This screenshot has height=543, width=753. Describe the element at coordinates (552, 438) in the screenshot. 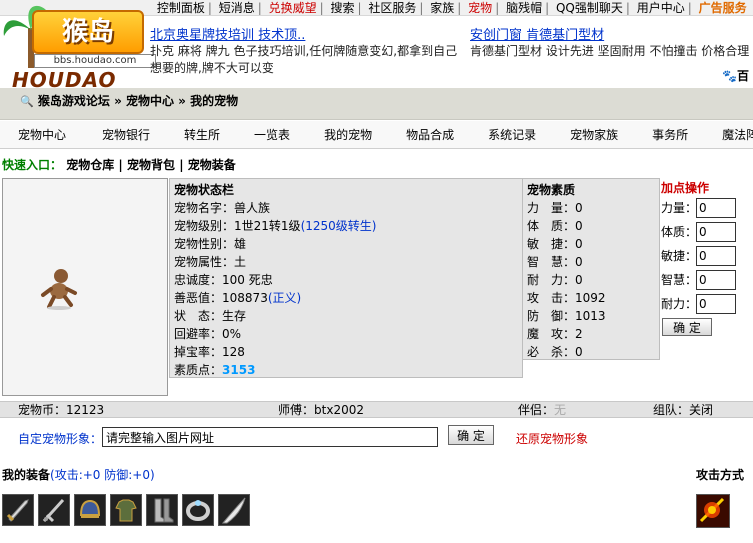

I see `restore-image-link: 还原宠物形象` at that location.